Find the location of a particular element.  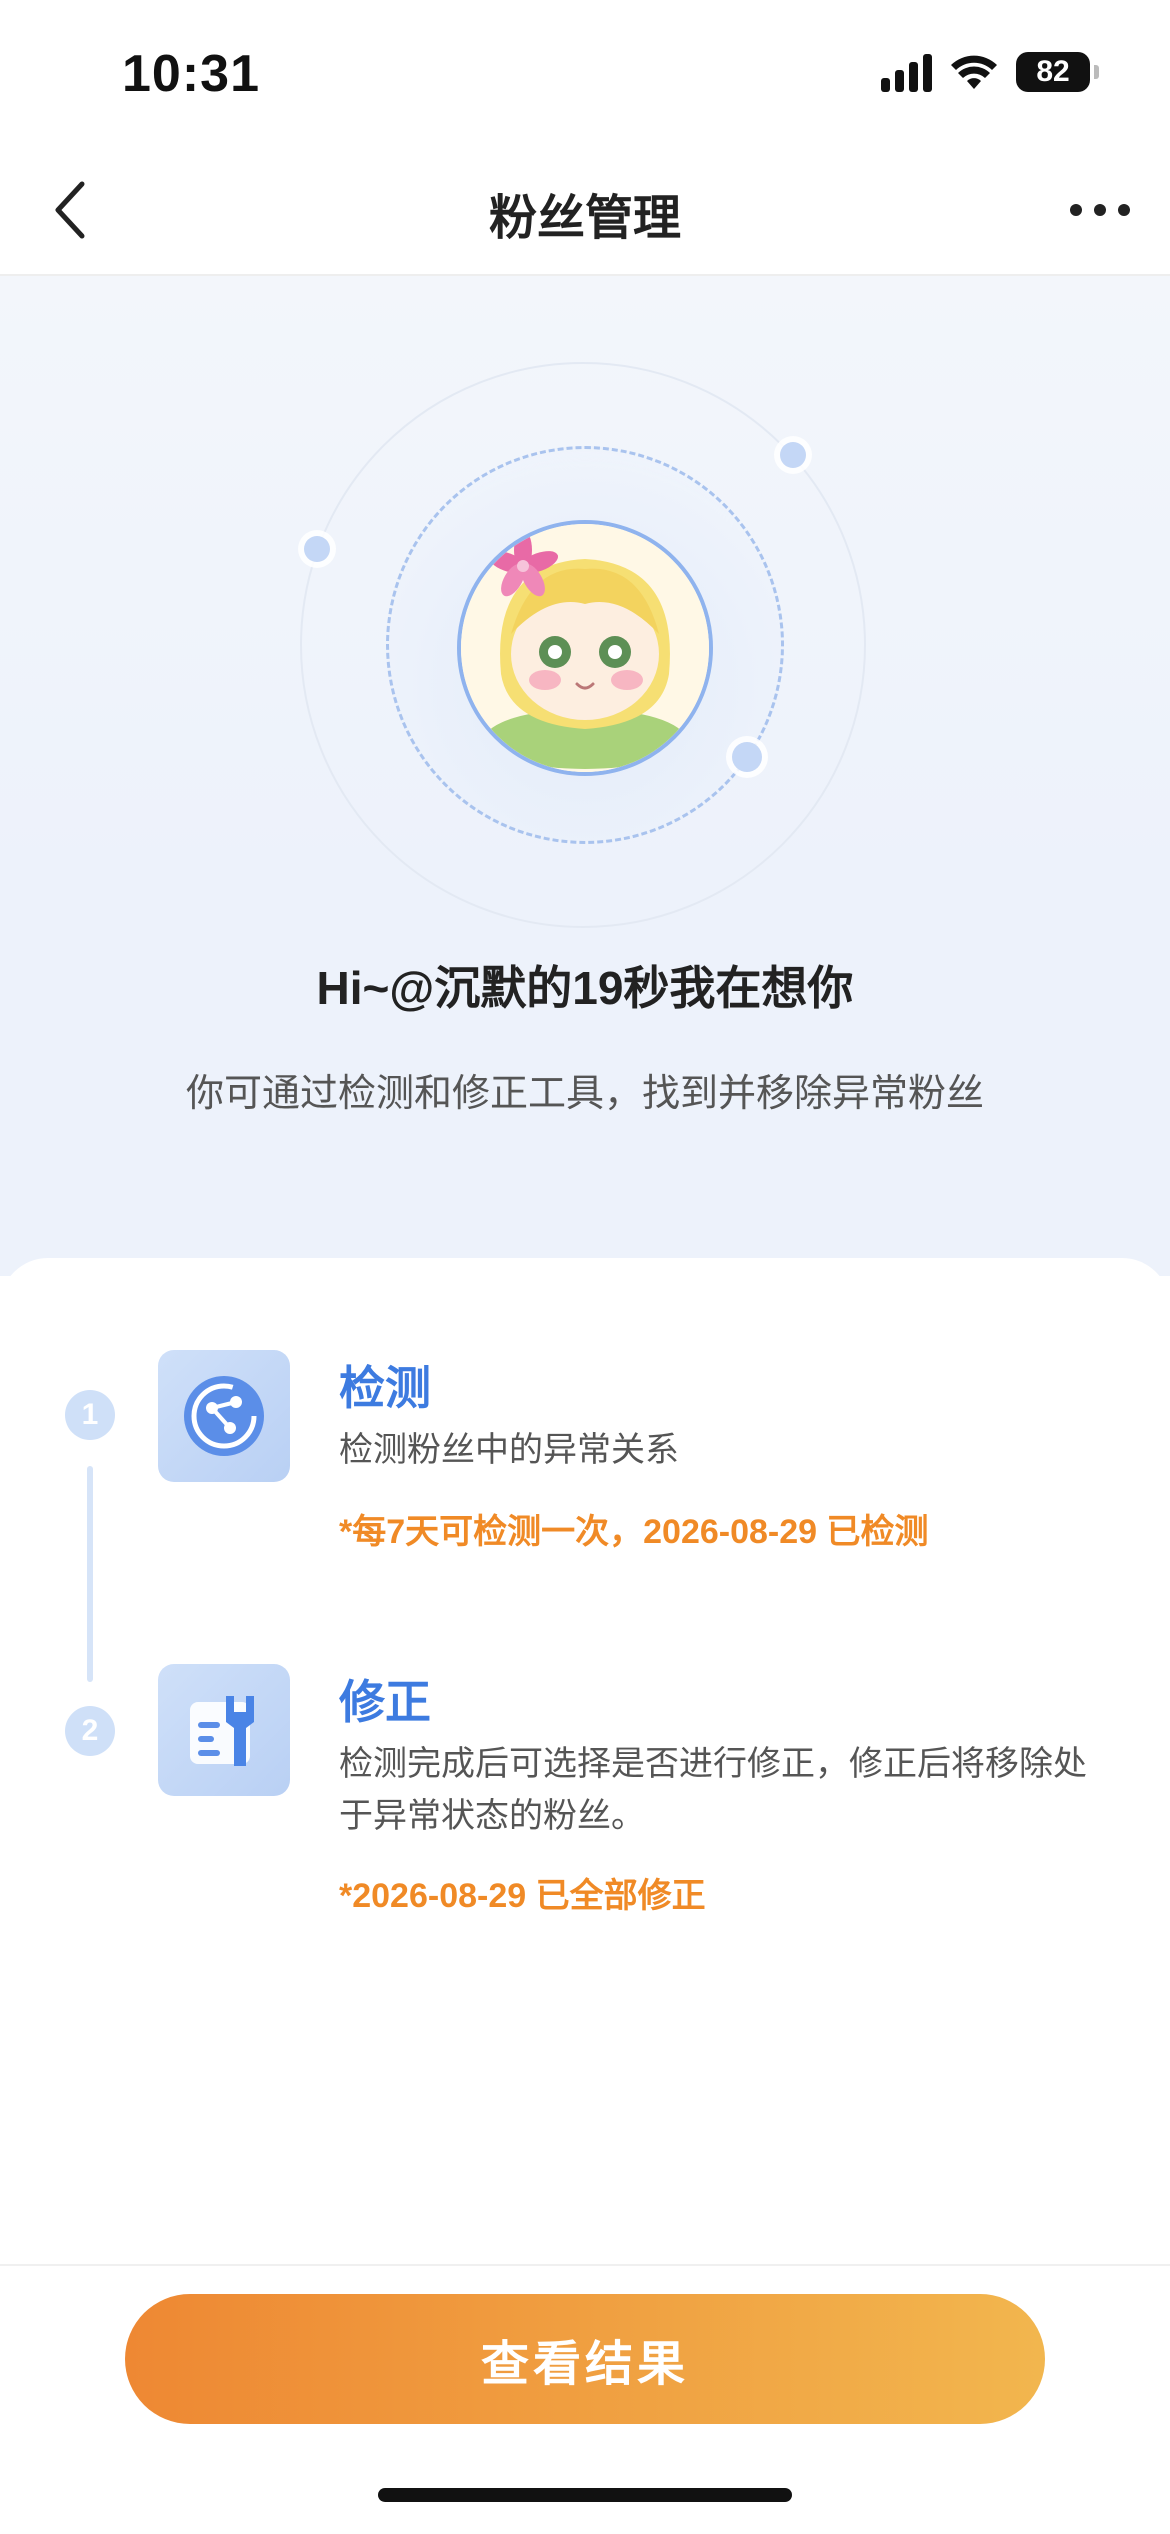

step-note: *每7天可检测一次，2026-08-29 已检测 is located at coordinates (634, 1532).